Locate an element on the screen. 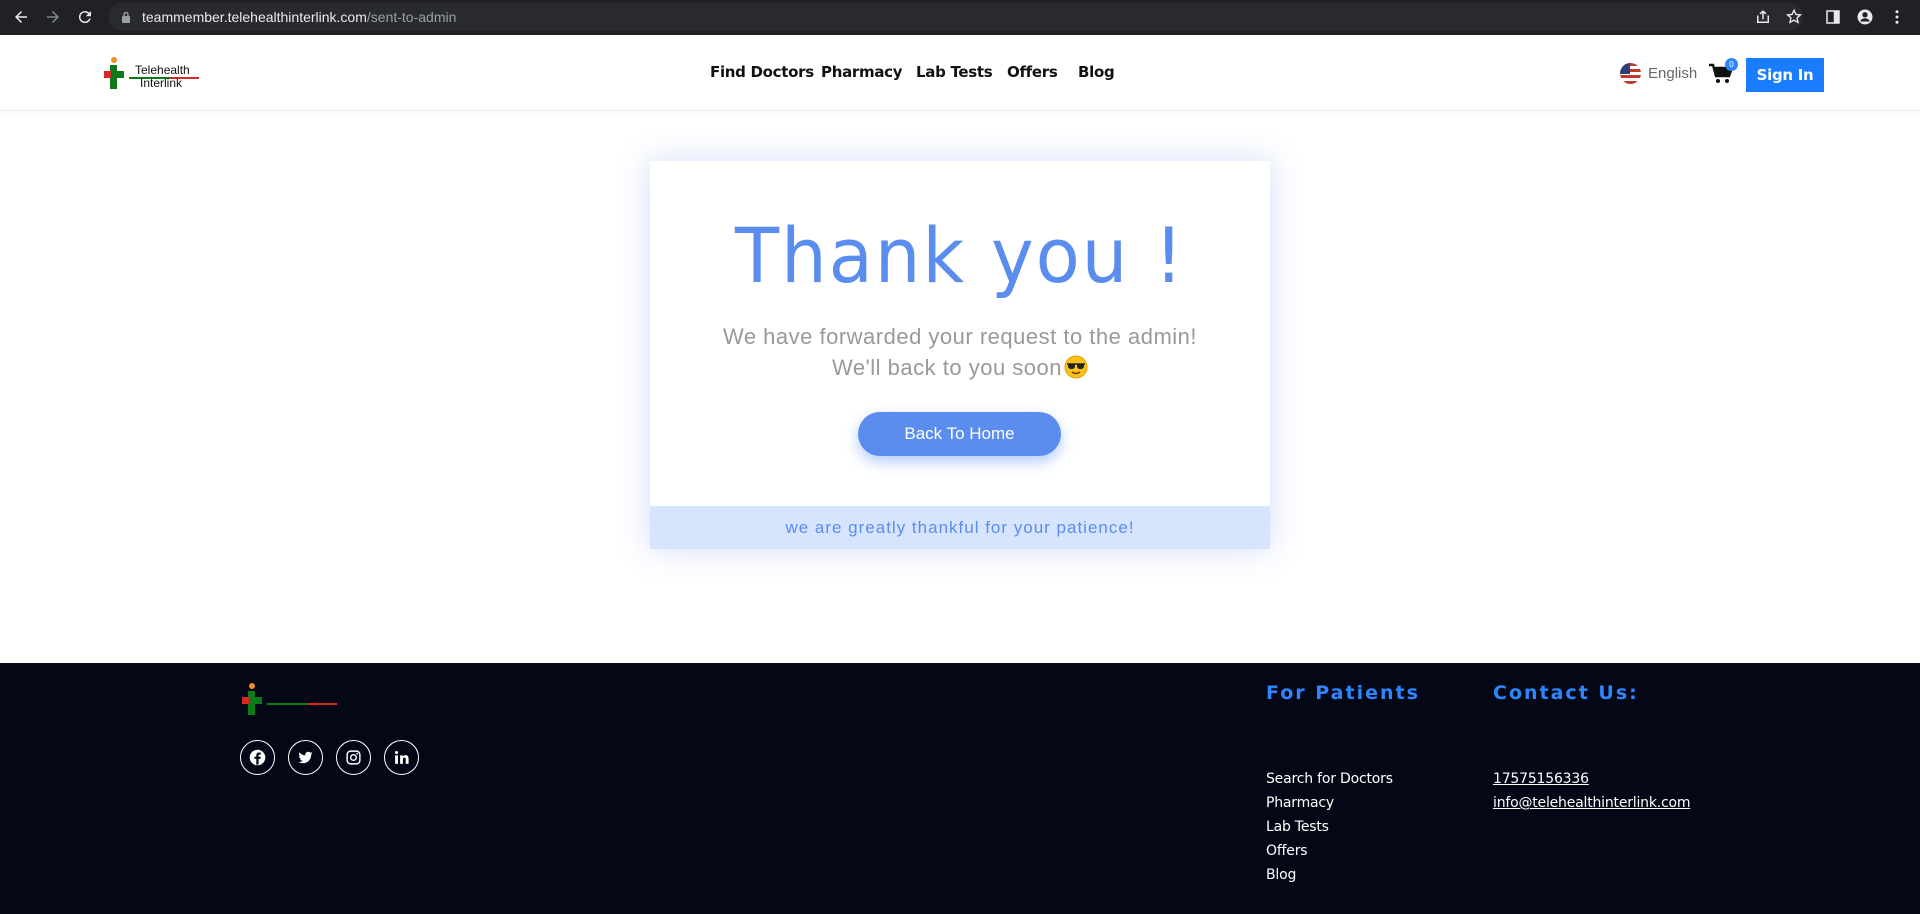 The height and width of the screenshot is (914, 1920). menu-dots-icon is located at coordinates (1897, 17).